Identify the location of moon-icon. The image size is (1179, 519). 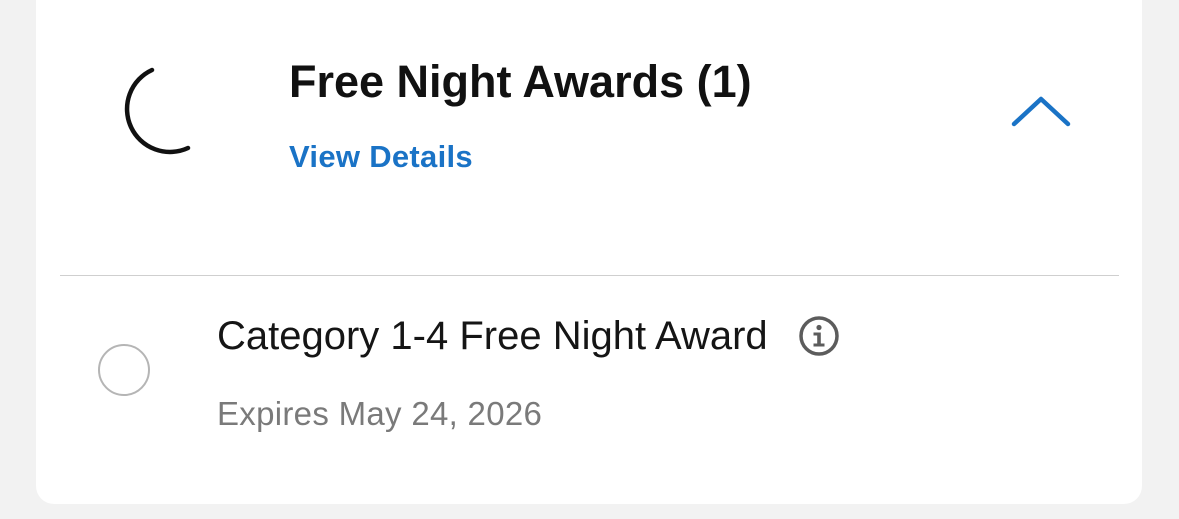
(157, 111).